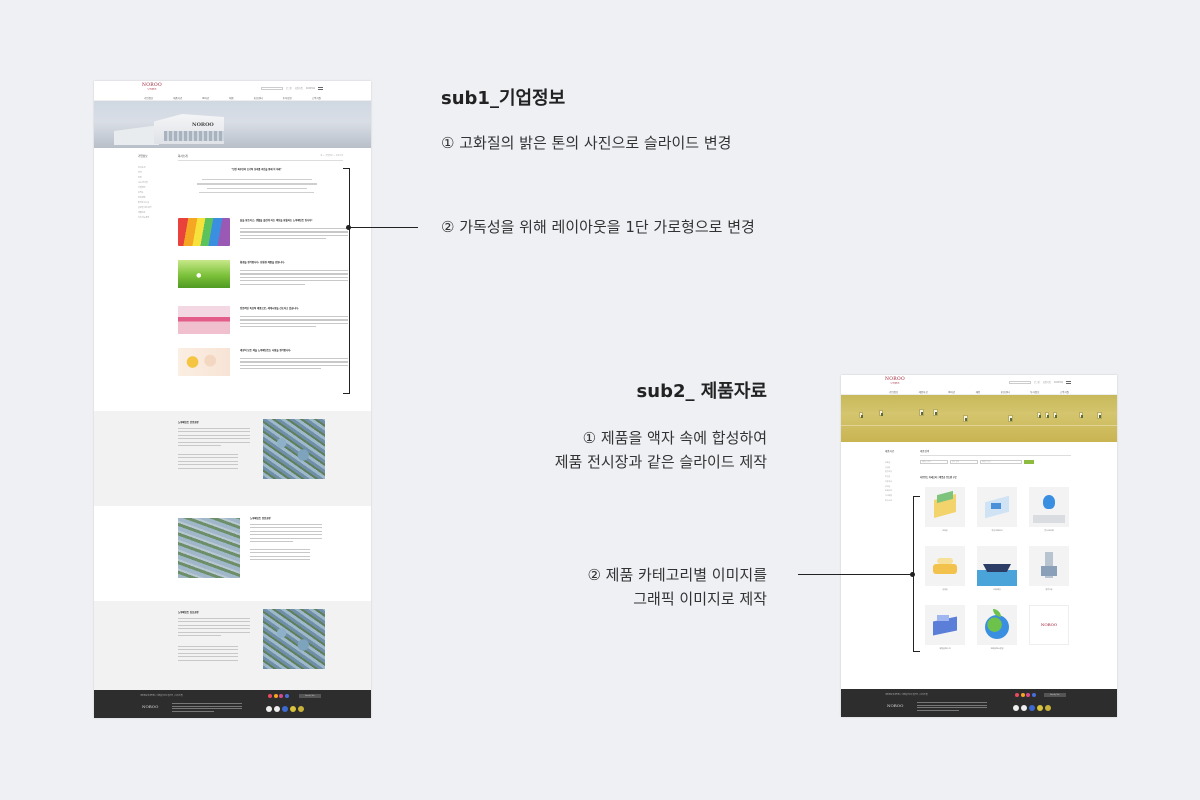  Describe the element at coordinates (945, 625) in the screenshot. I see `resin-graphic` at that location.